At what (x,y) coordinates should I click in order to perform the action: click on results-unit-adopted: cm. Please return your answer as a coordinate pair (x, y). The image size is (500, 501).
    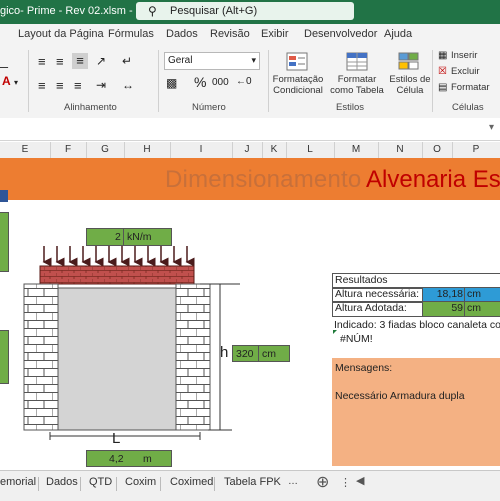
    Looking at the image, I should click on (482, 309).